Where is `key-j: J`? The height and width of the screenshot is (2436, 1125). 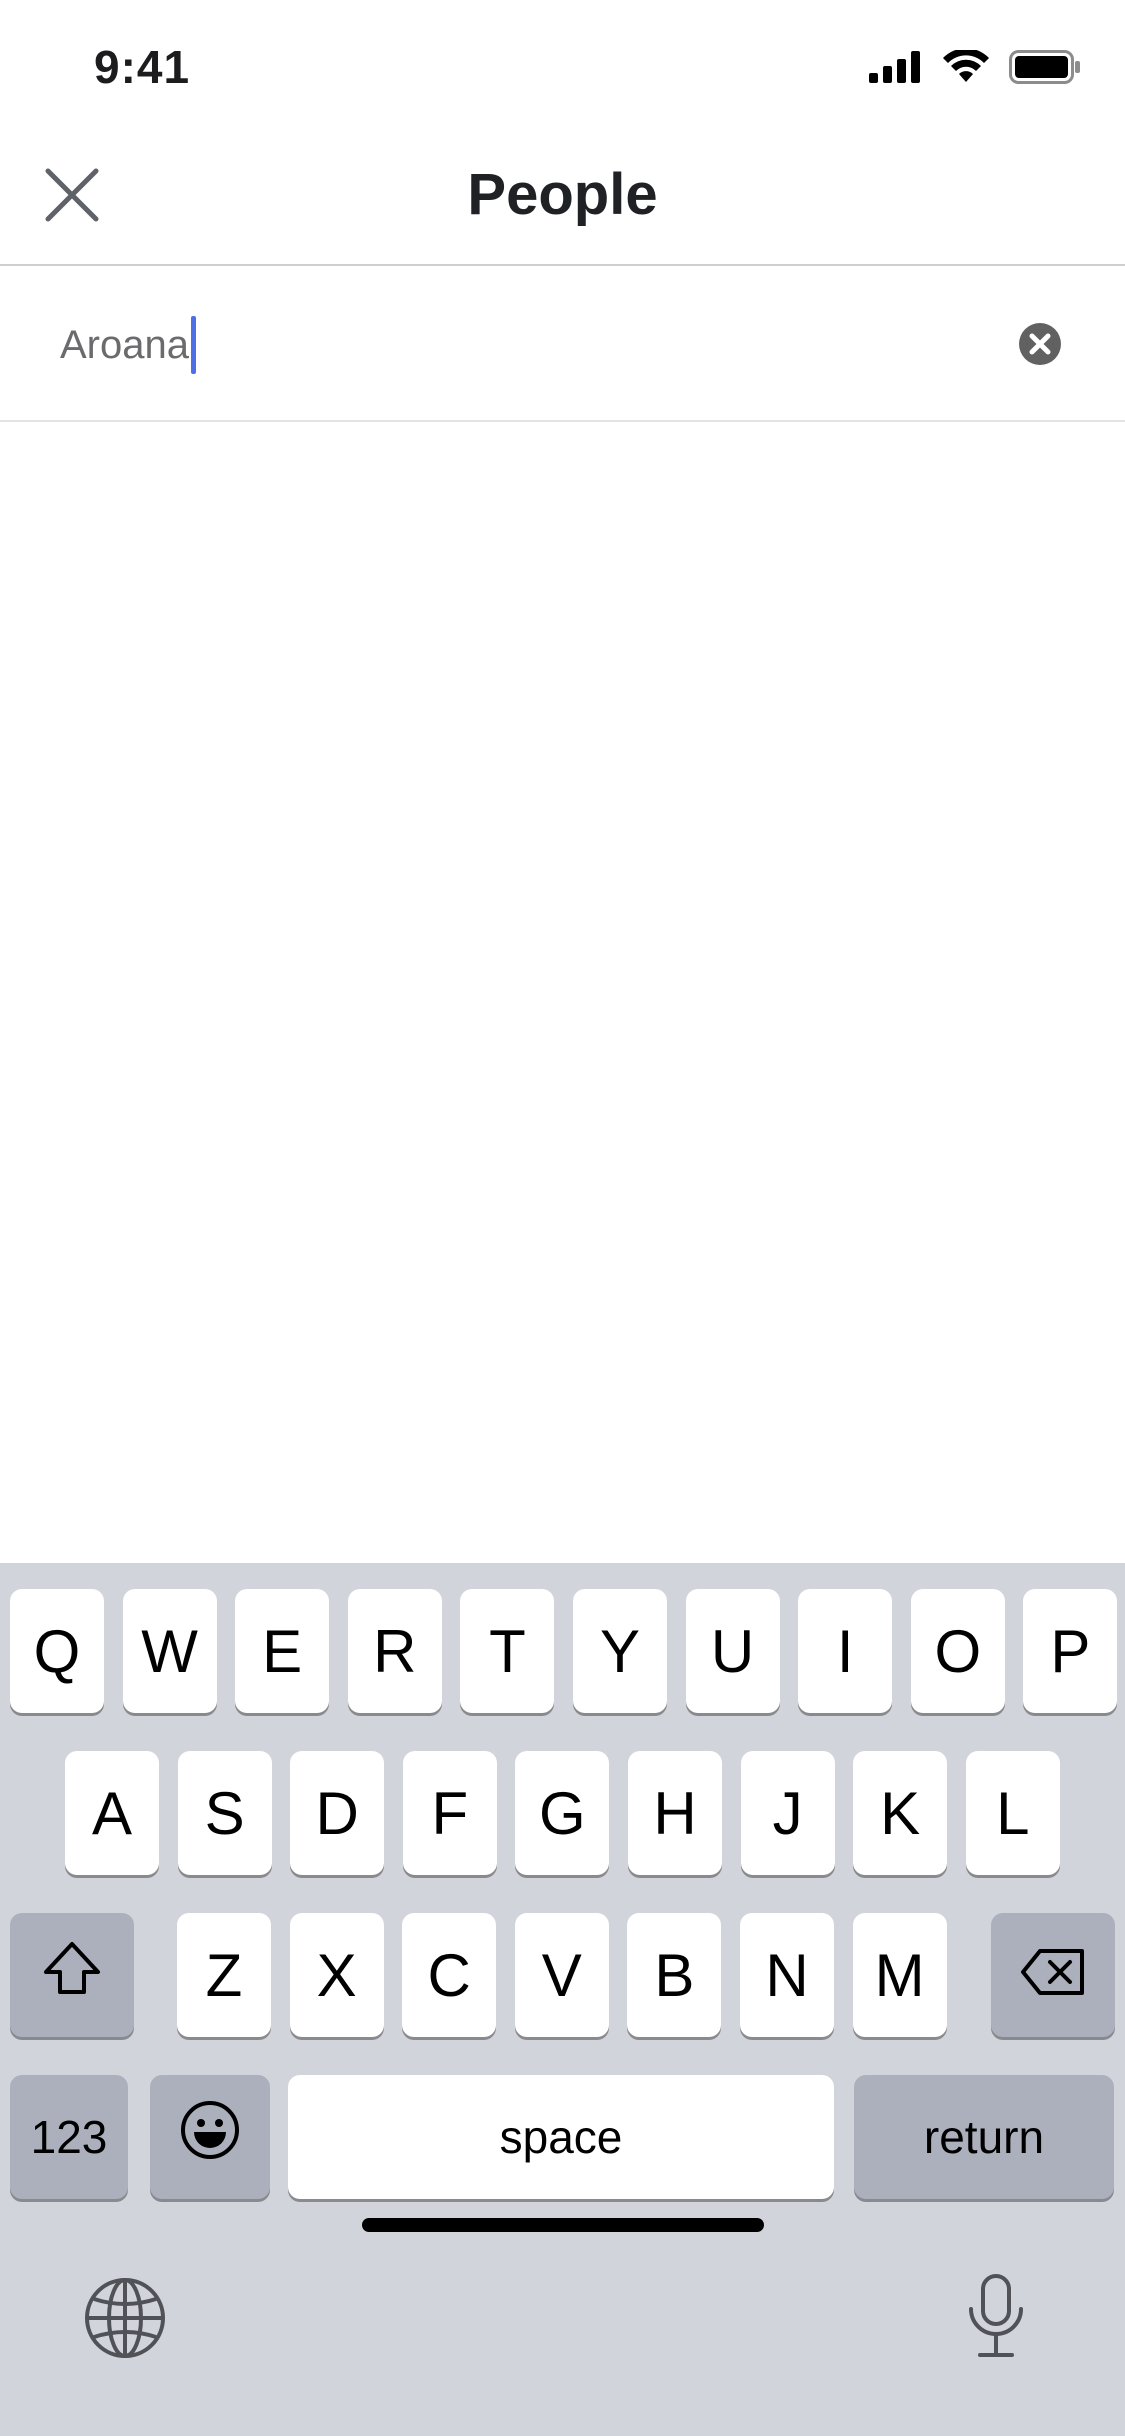
key-j: J is located at coordinates (787, 1813).